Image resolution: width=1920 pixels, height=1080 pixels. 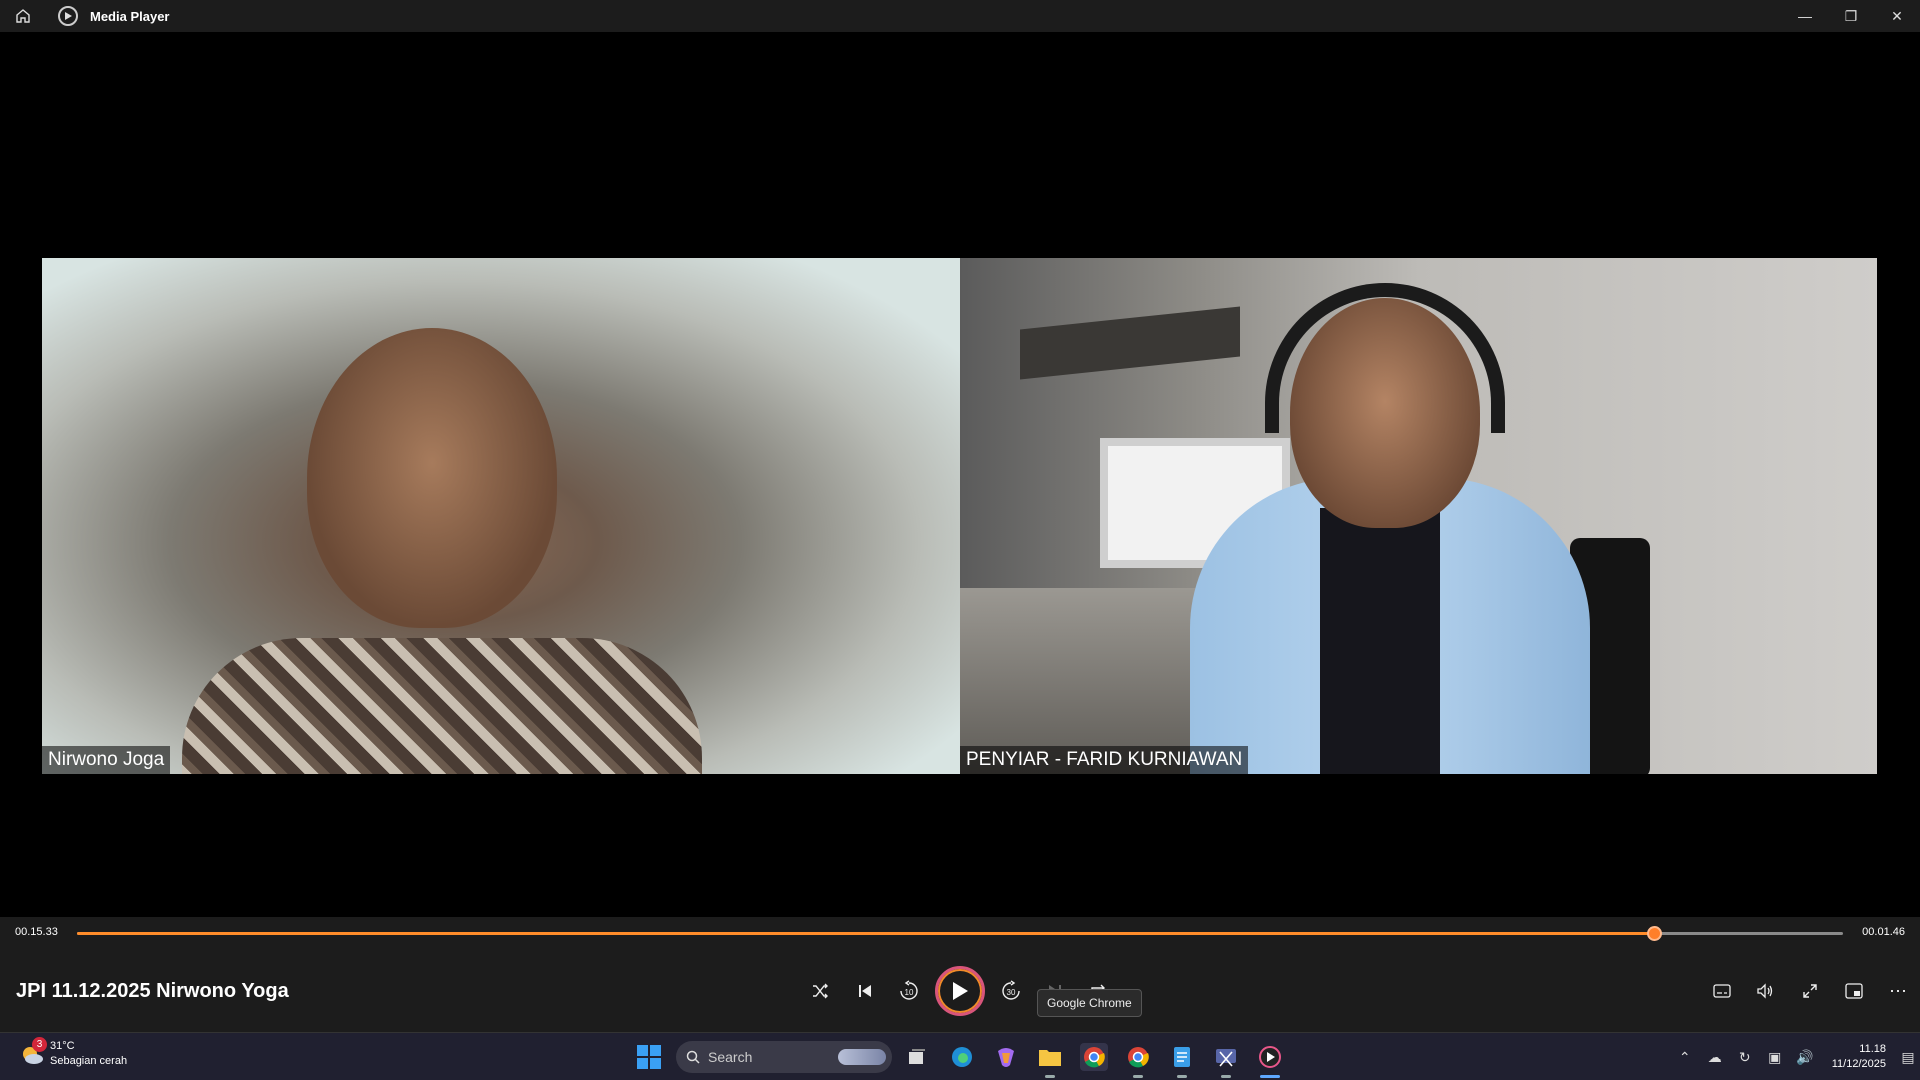 I want to click on volume-icon, so click(x=1765, y=991).